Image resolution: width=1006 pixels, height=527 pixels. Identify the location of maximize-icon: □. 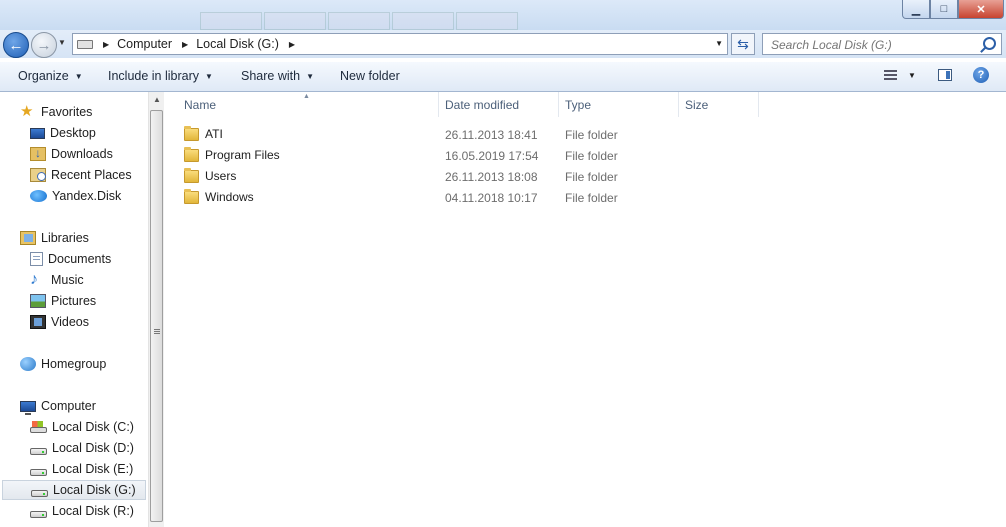
(944, 9).